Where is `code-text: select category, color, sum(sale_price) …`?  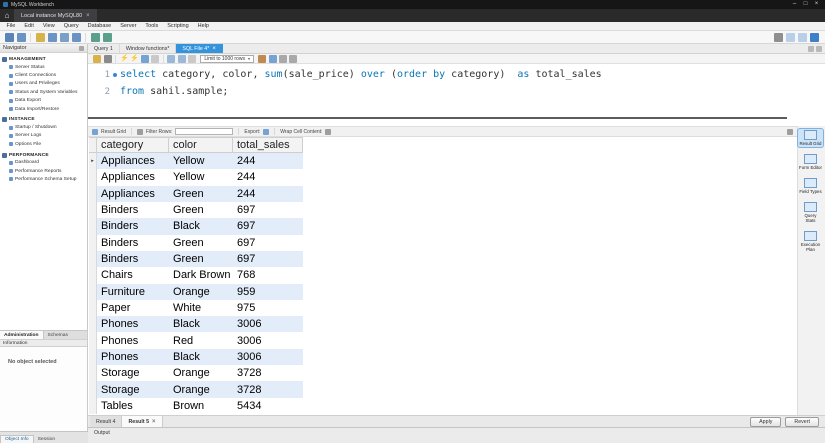 code-text: select category, color, sum(sale_price) … is located at coordinates (361, 74).